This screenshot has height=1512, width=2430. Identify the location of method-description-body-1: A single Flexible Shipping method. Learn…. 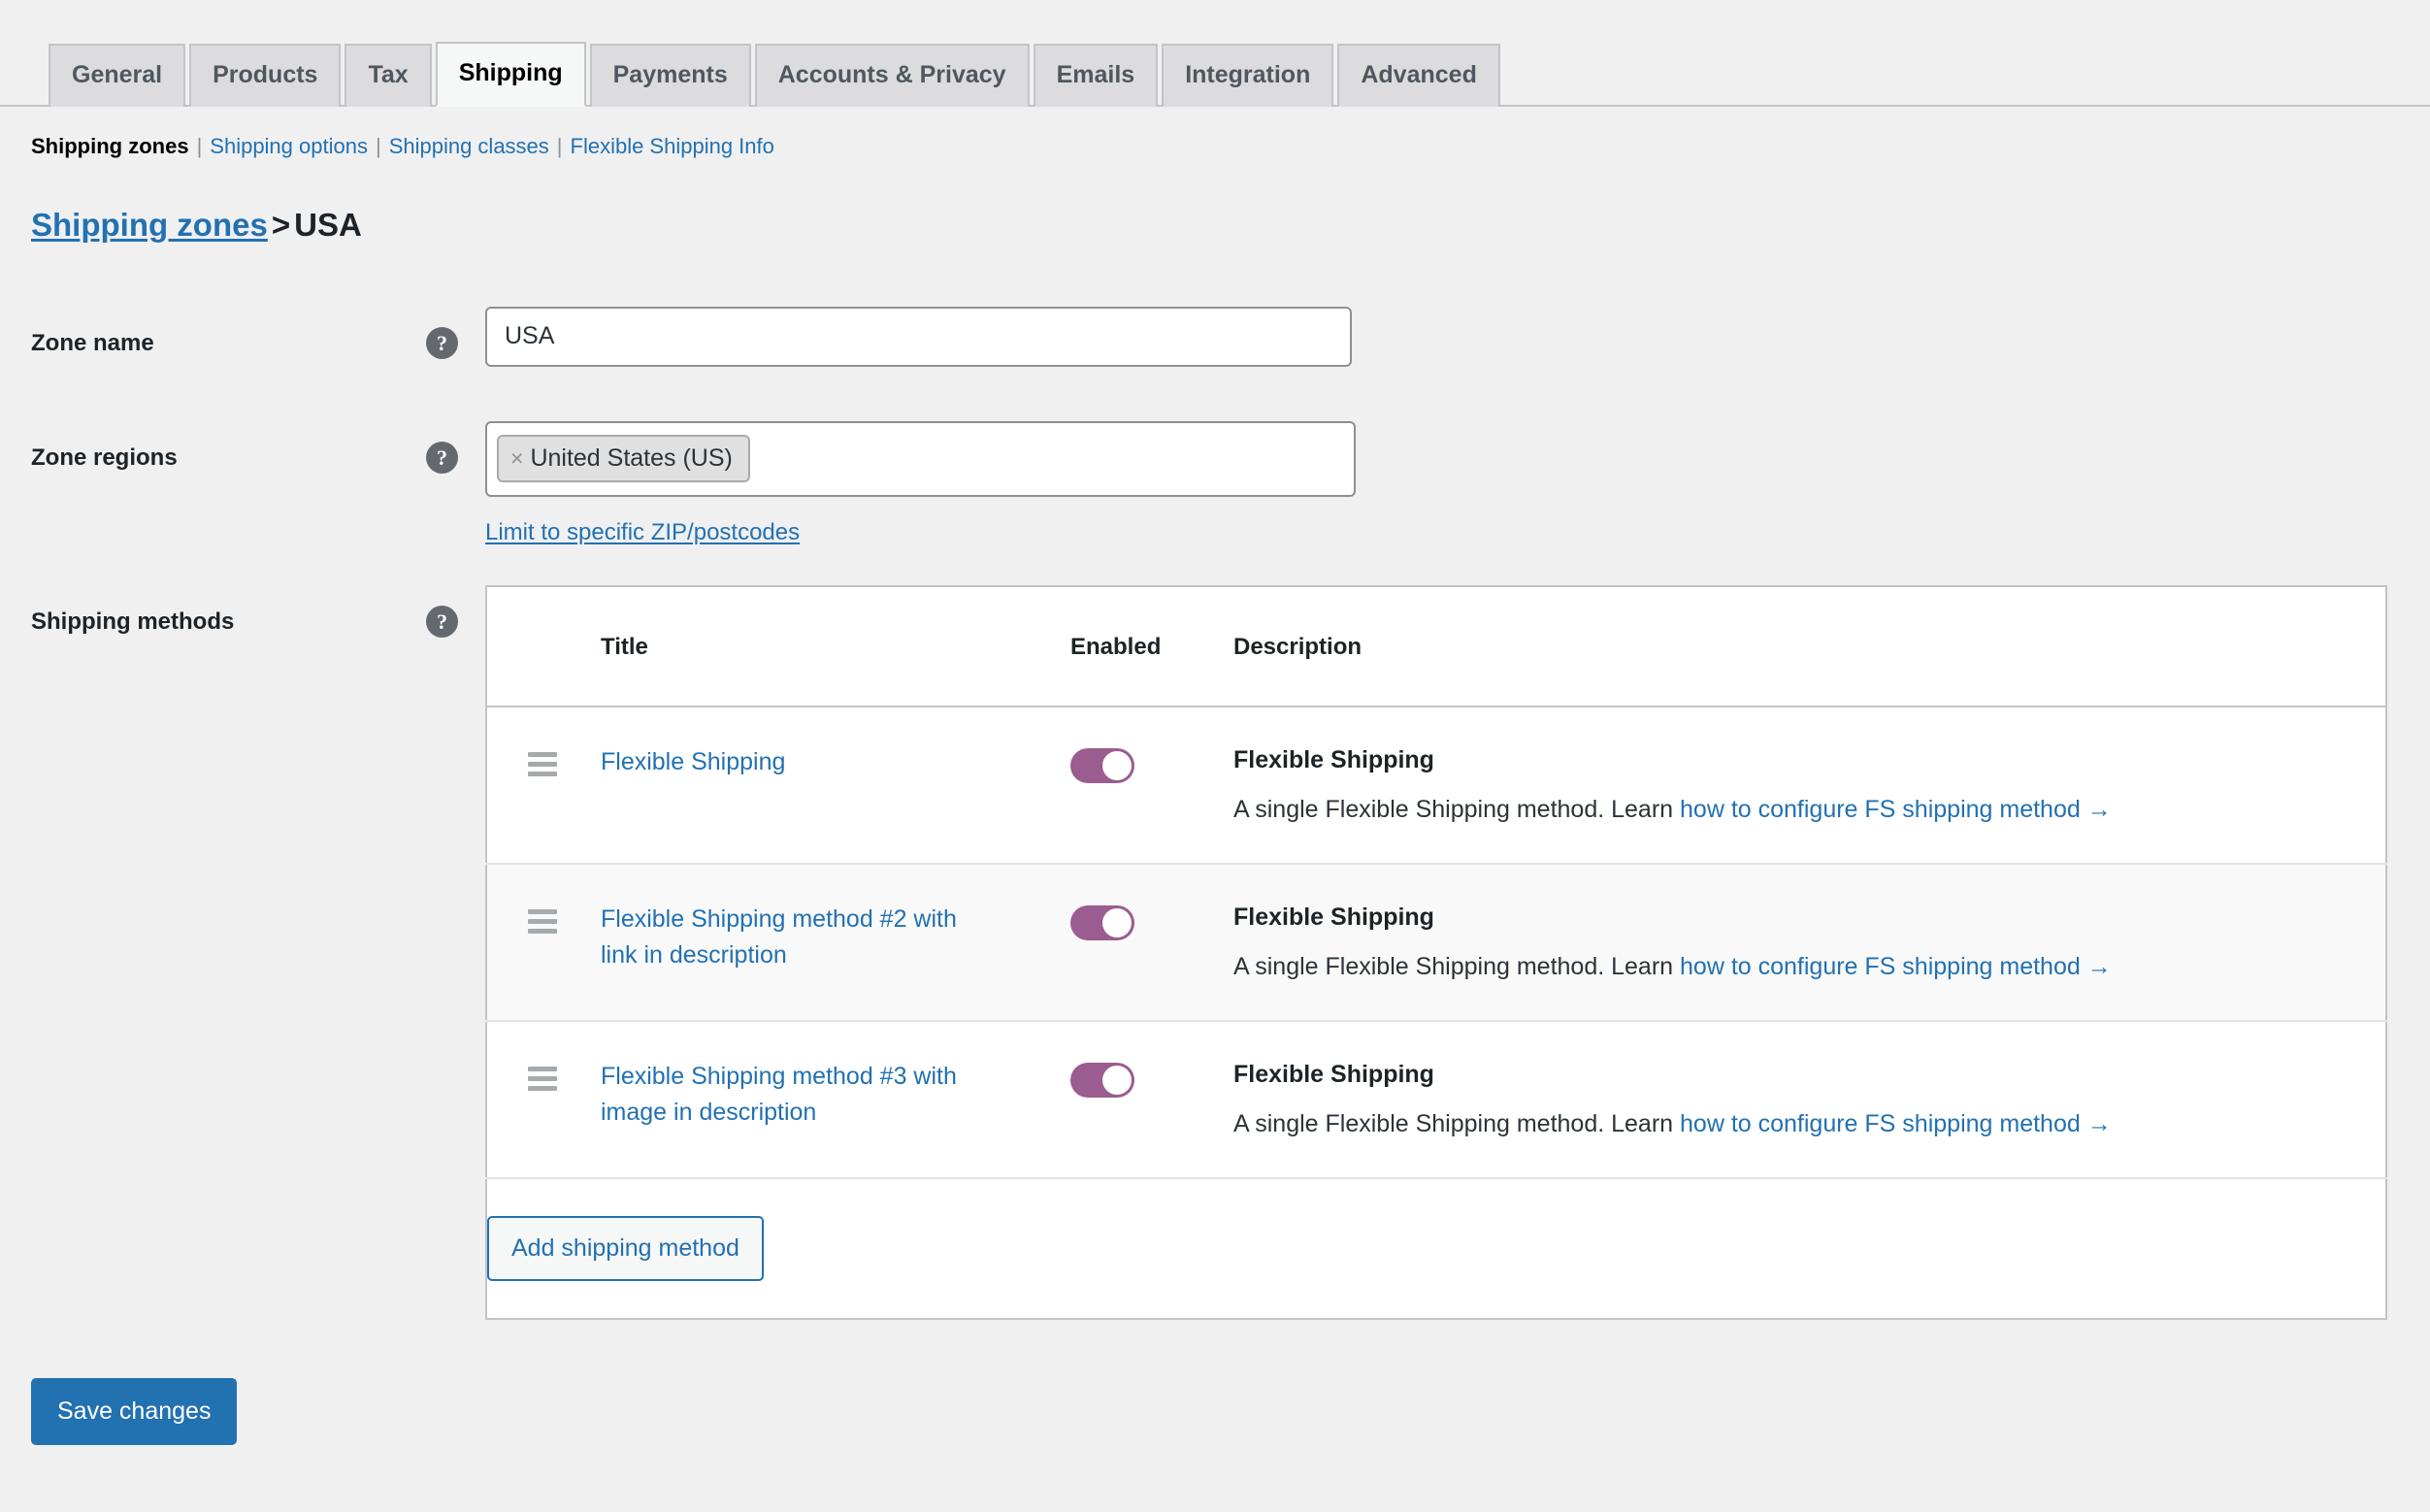
(1809, 810).